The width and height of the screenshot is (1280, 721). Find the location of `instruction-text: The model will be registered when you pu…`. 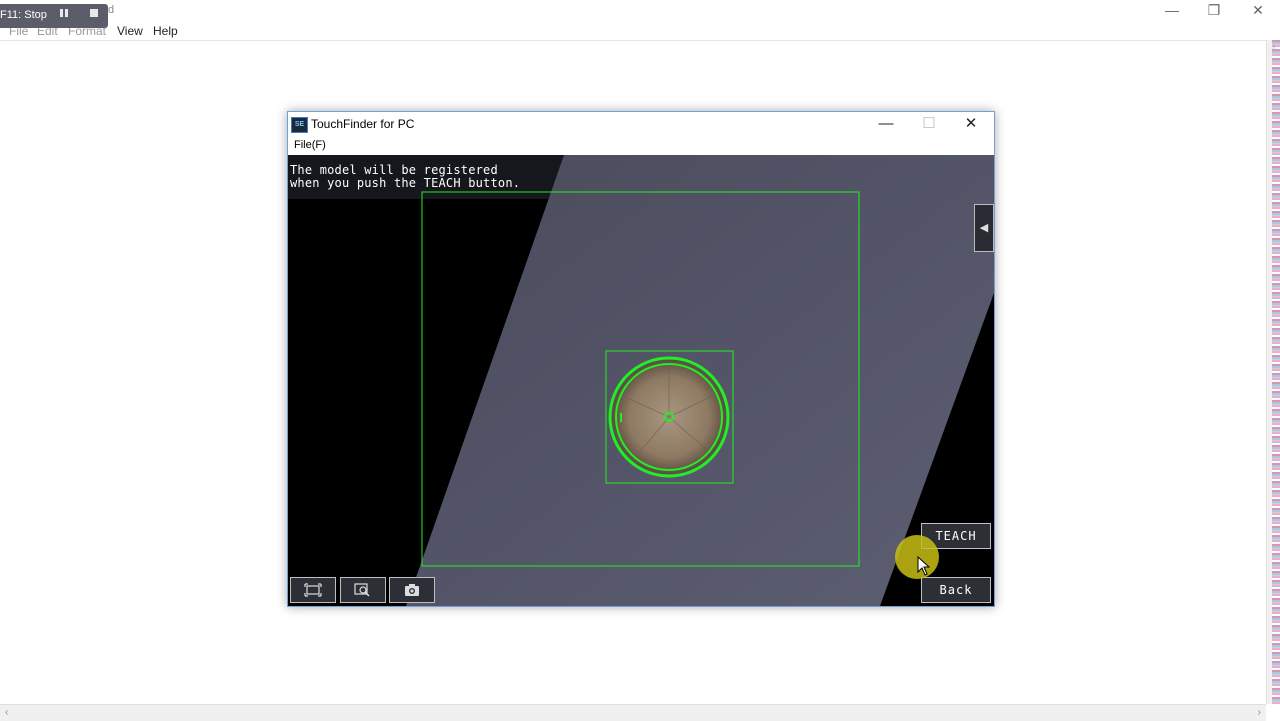

instruction-text: The model will be registered when you pu… is located at coordinates (405, 177).